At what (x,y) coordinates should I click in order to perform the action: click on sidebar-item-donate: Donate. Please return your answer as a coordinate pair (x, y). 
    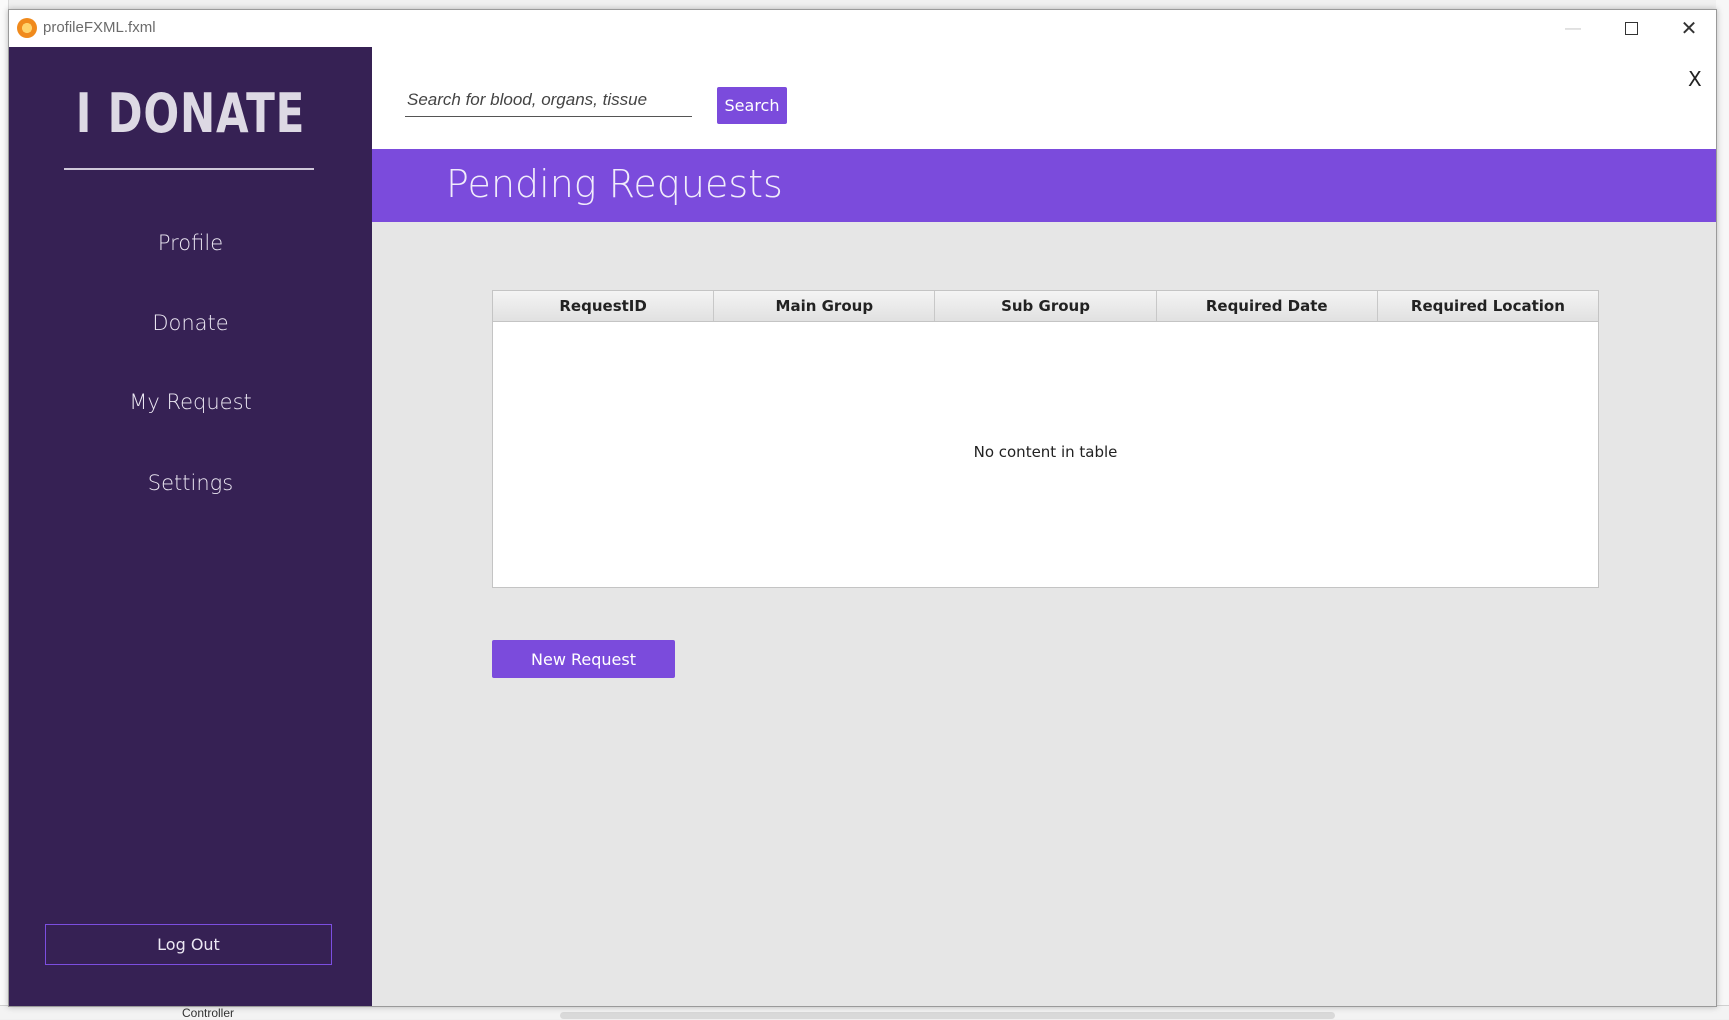
    Looking at the image, I should click on (190, 323).